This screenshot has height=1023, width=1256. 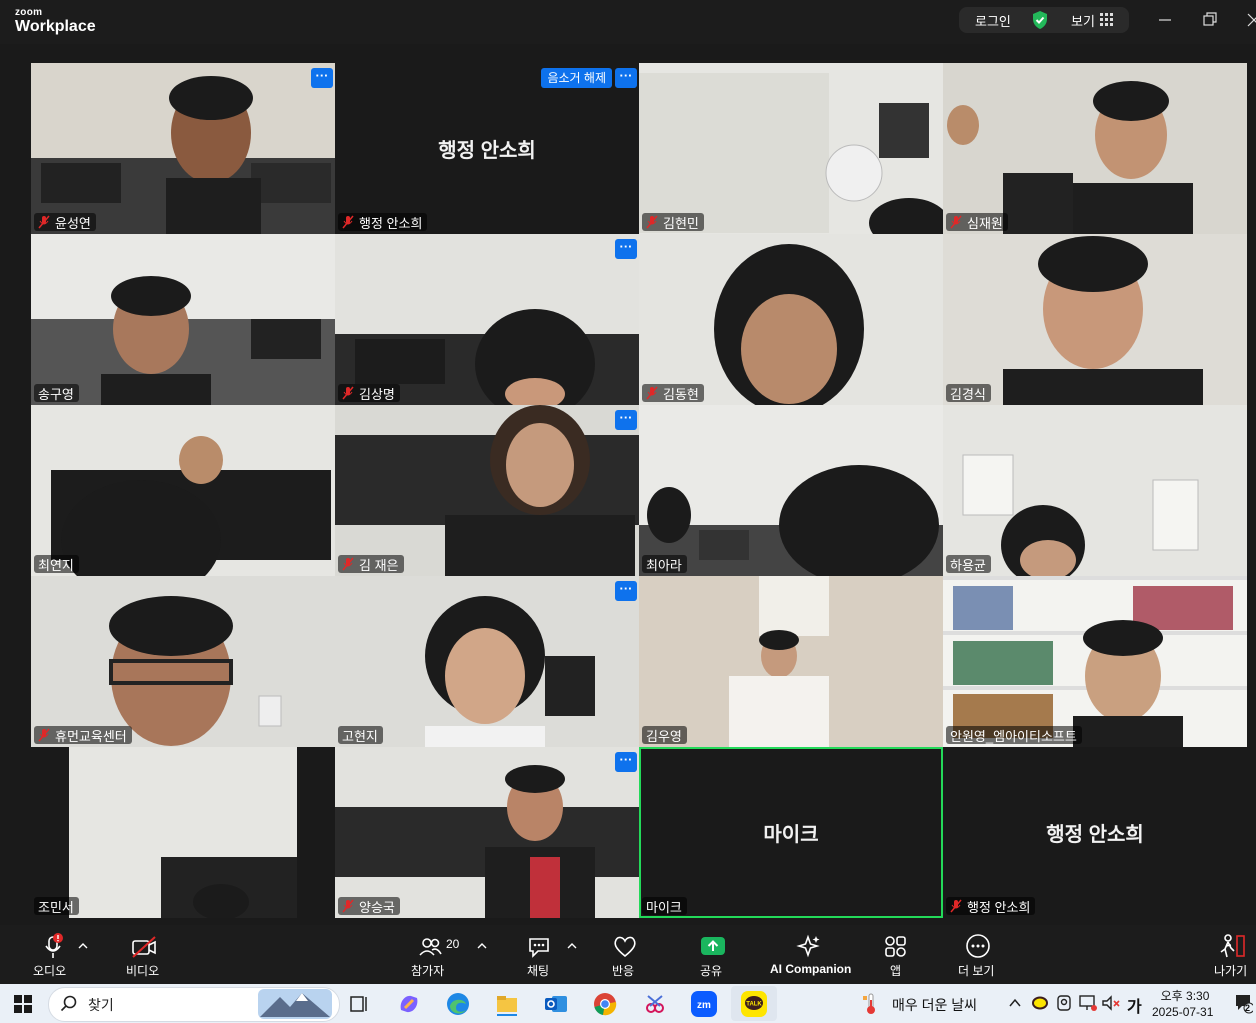 I want to click on participants-options-caret-icon, so click(x=482, y=946).